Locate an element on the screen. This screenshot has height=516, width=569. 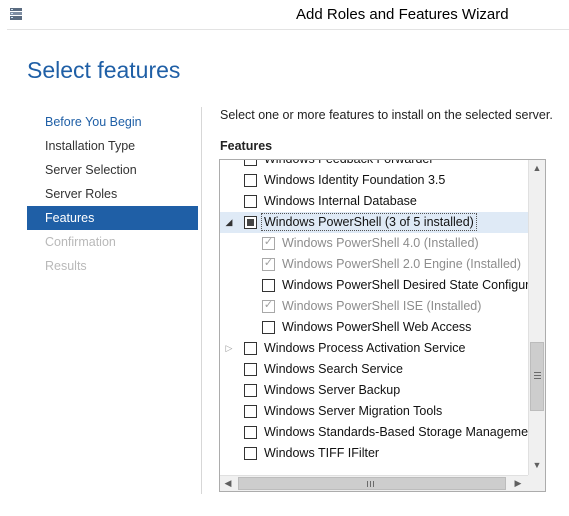
feature-row: Windows Feedback Forwarder is located at coordinates (374, 165).